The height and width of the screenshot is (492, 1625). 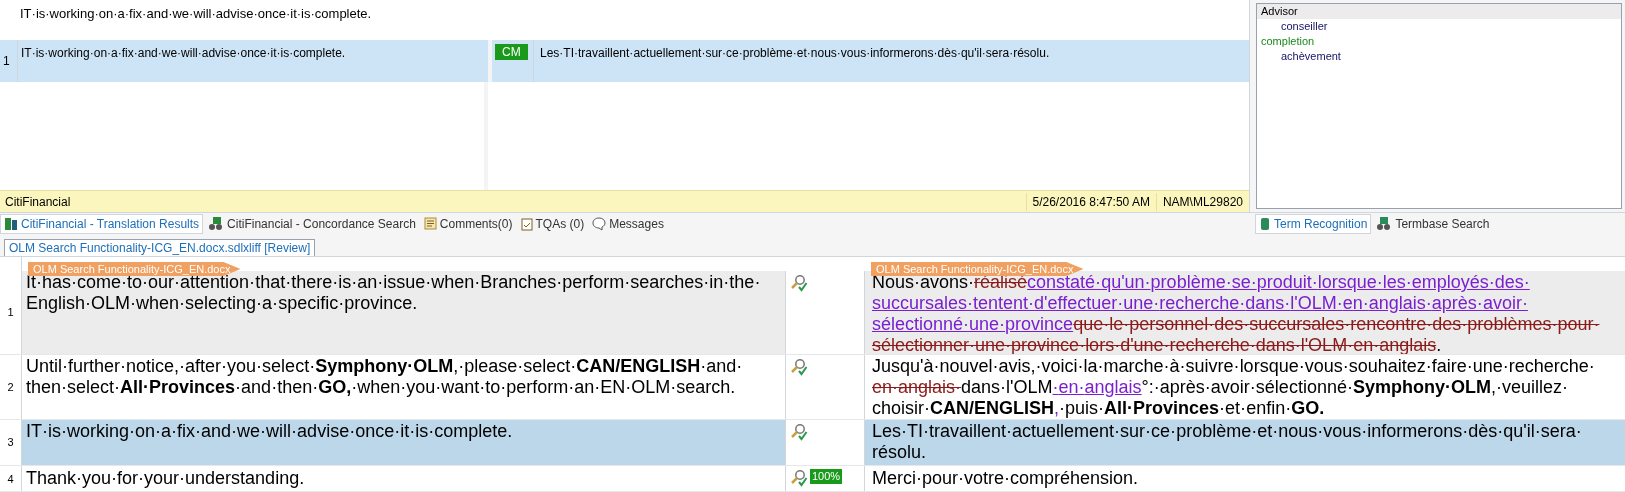 What do you see at coordinates (1439, 41) in the screenshot?
I see `term-entry: completion` at bounding box center [1439, 41].